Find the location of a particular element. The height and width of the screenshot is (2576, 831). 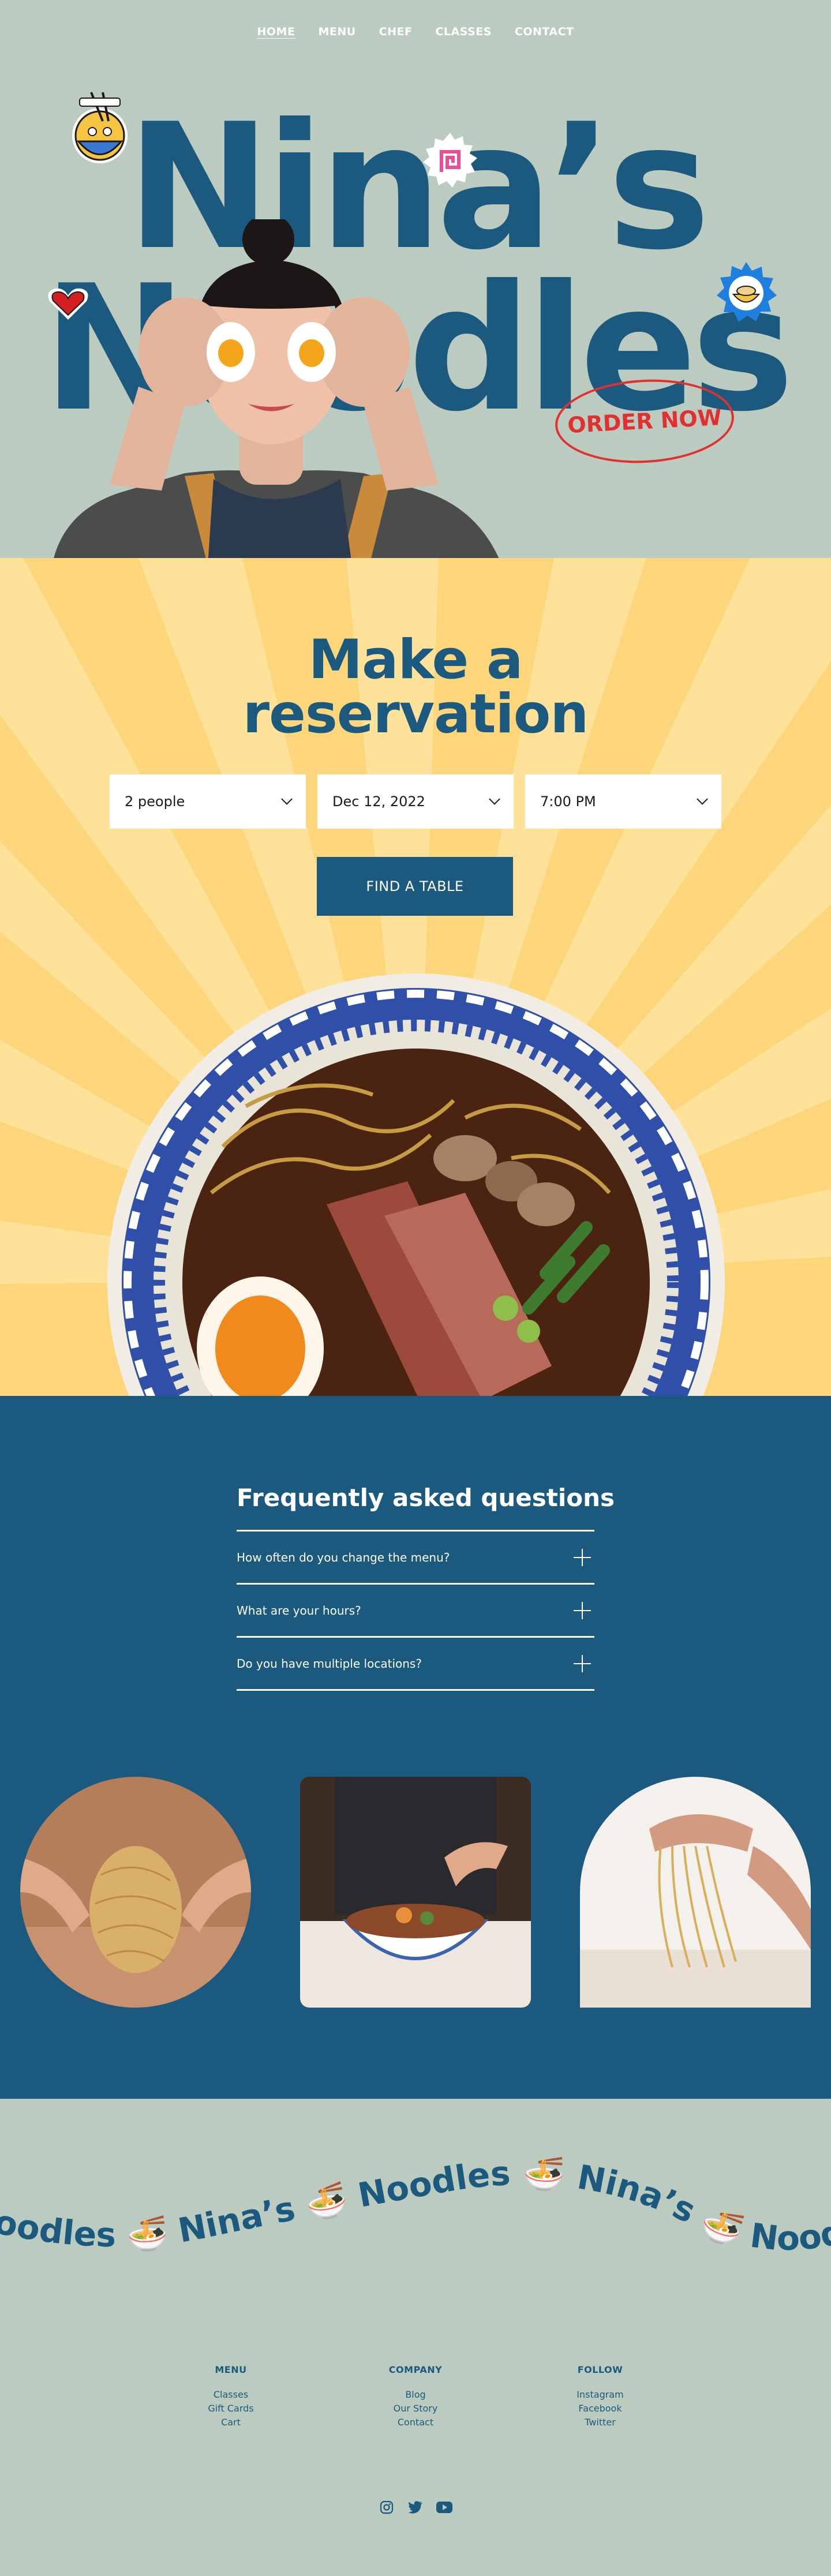

gallery-image-noodle-lift is located at coordinates (695, 1892).